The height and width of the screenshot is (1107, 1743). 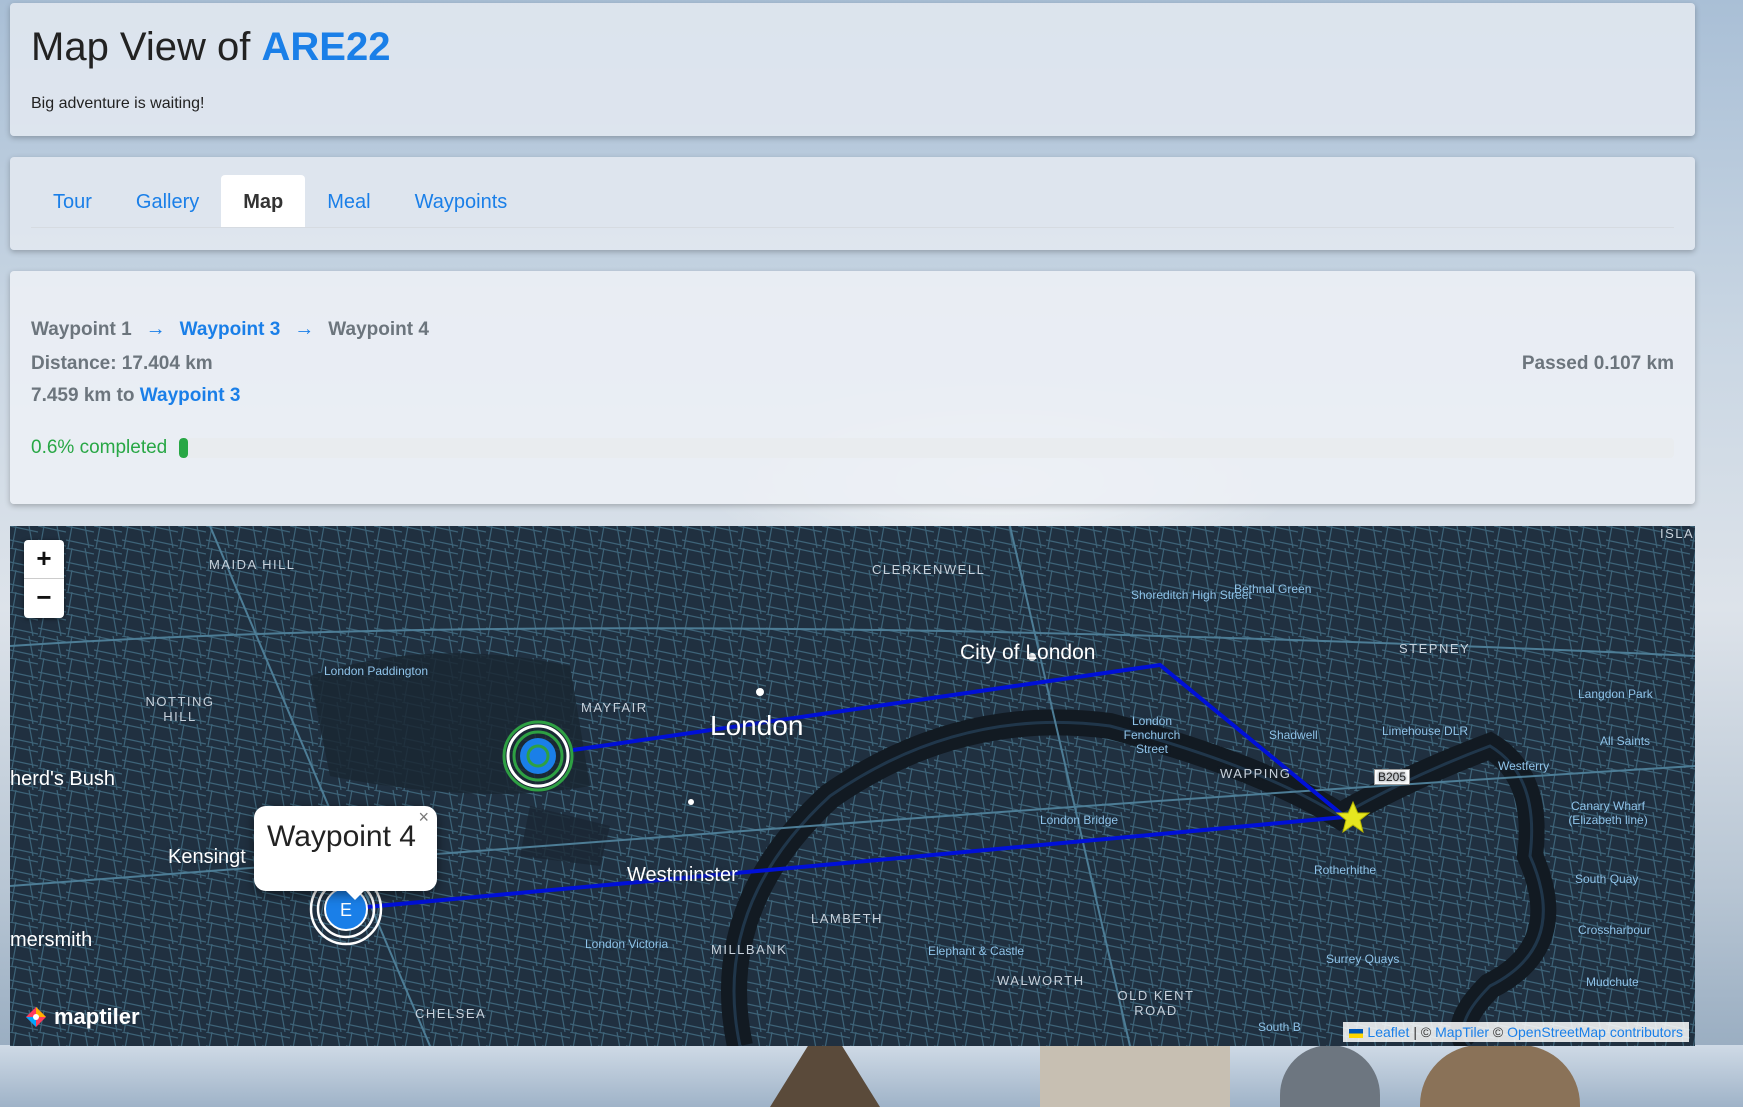 What do you see at coordinates (1273, 589) in the screenshot?
I see `map-label-station: Bethnal Green` at bounding box center [1273, 589].